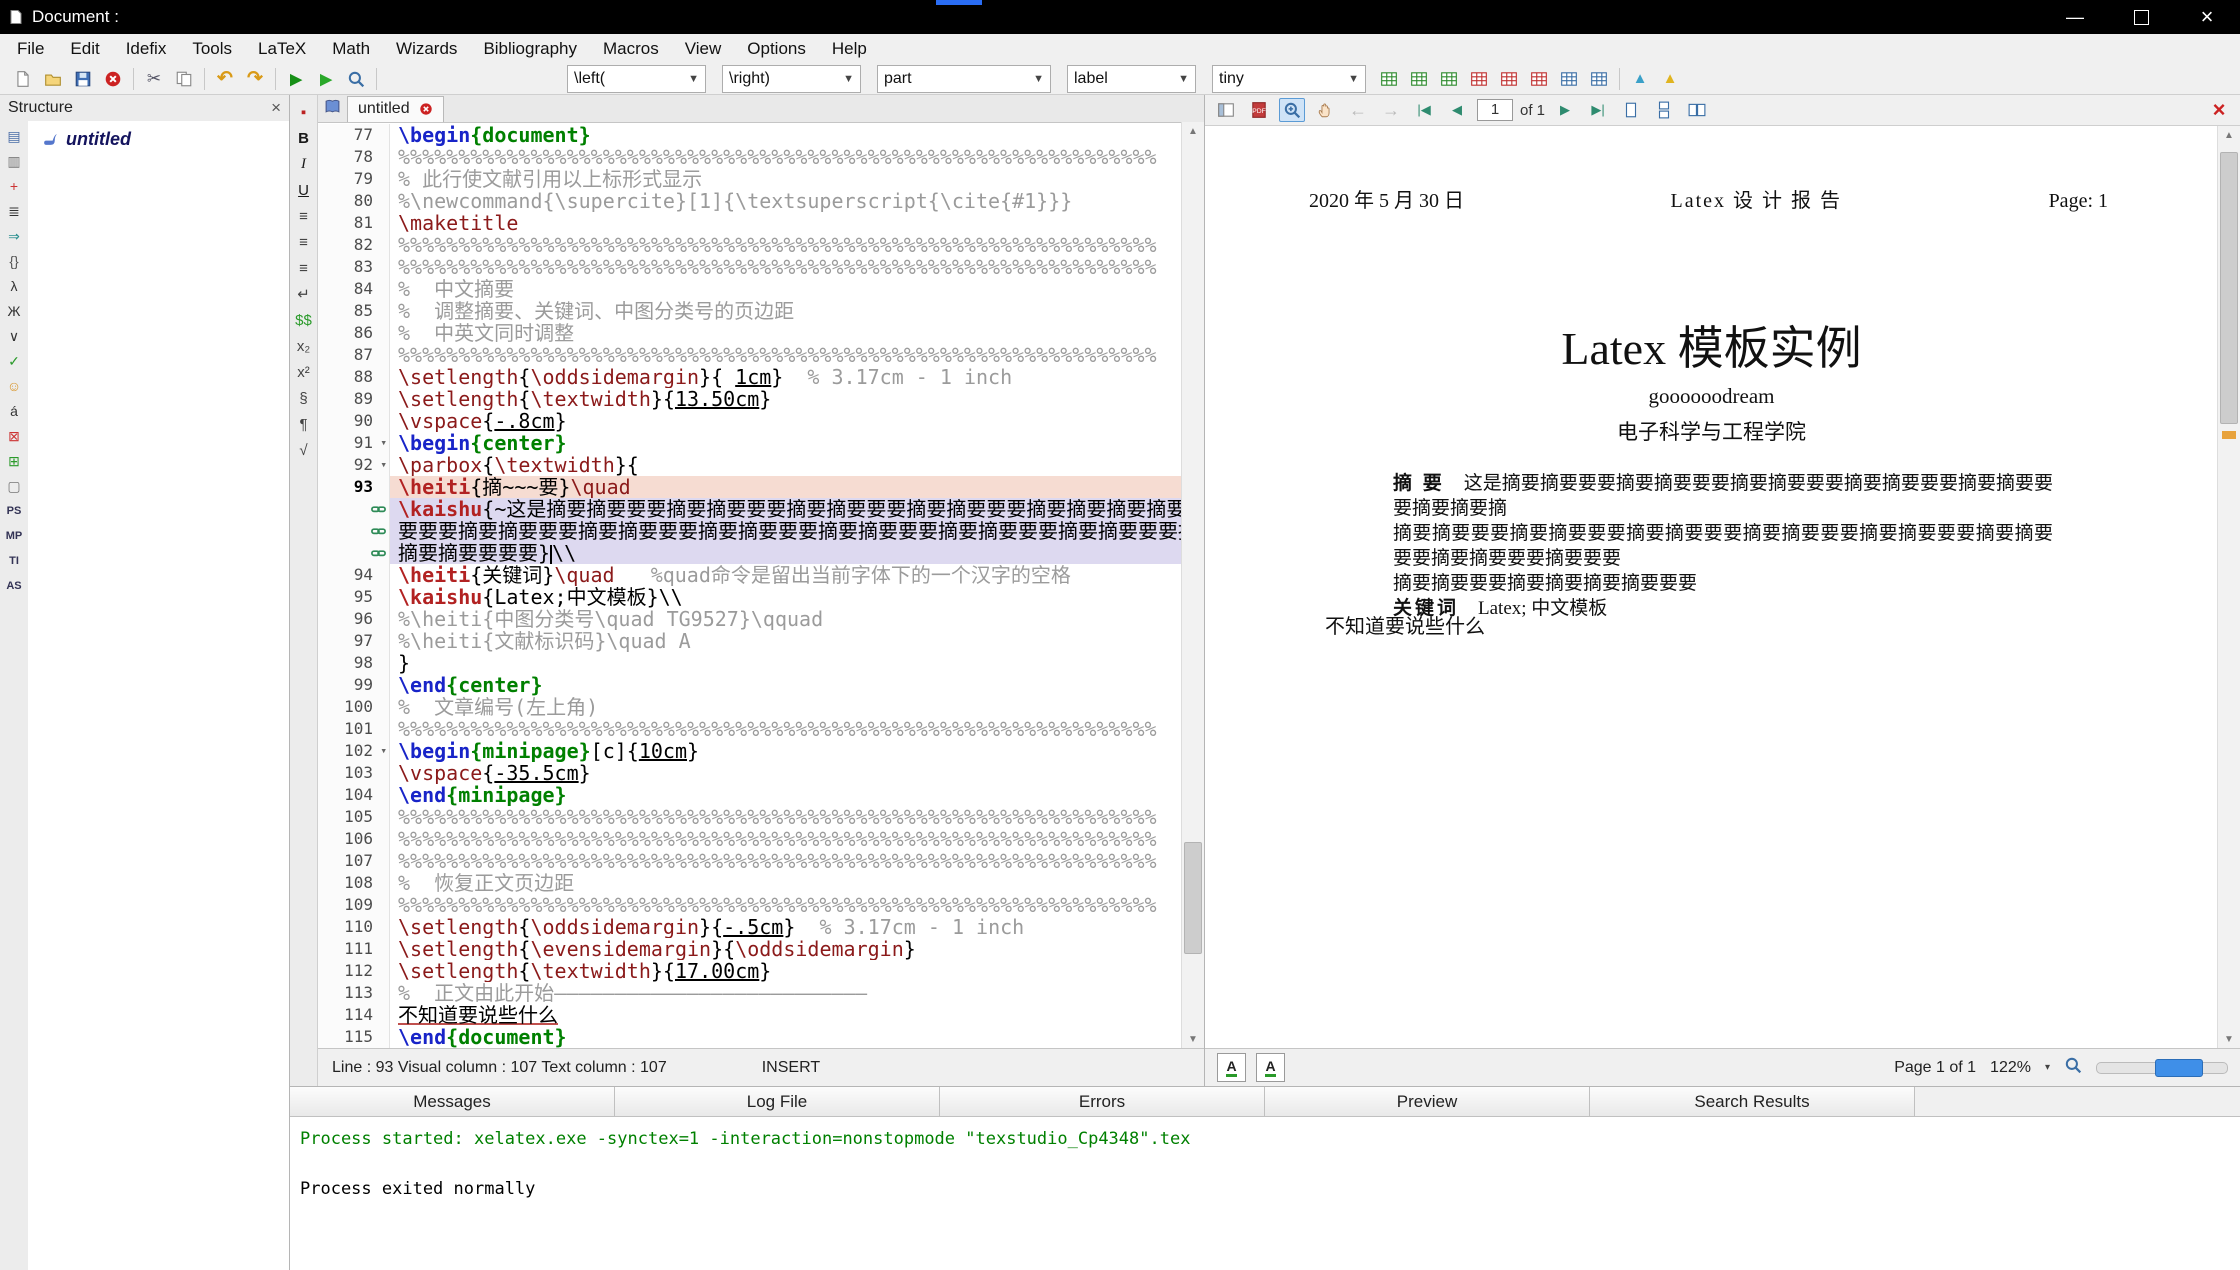 The width and height of the screenshot is (2240, 1270). Describe the element at coordinates (750, 135) in the screenshot. I see `code-line: 77 \begin{document}` at that location.